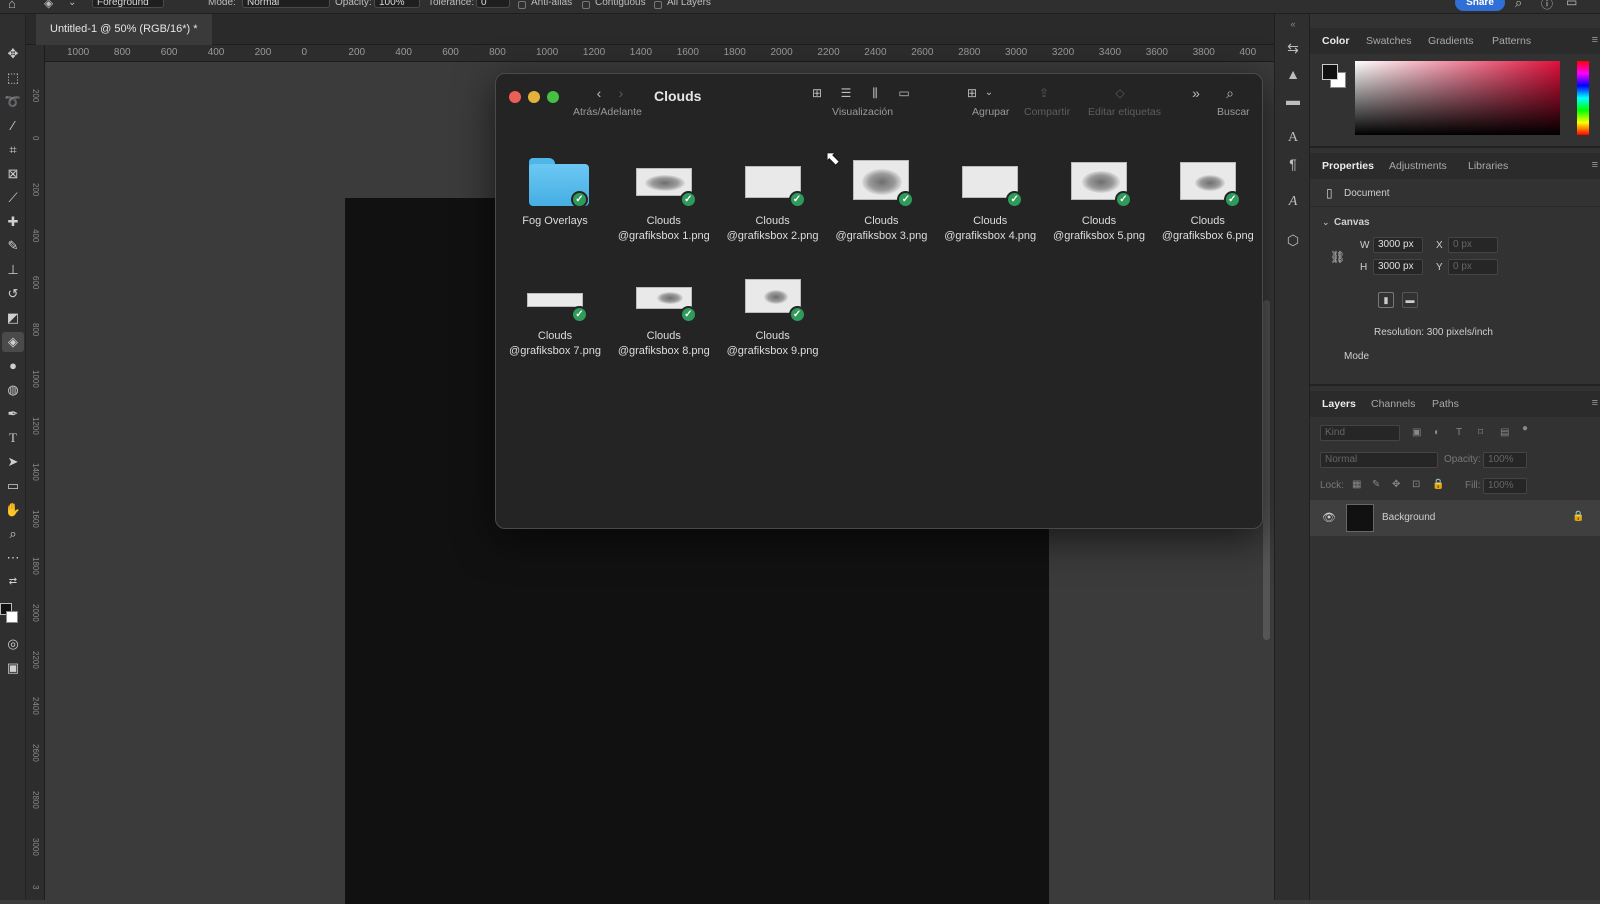 Image resolution: width=1600 pixels, height=904 pixels. Describe the element at coordinates (1438, 484) in the screenshot. I see `lock-all-icon: 🔒` at that location.